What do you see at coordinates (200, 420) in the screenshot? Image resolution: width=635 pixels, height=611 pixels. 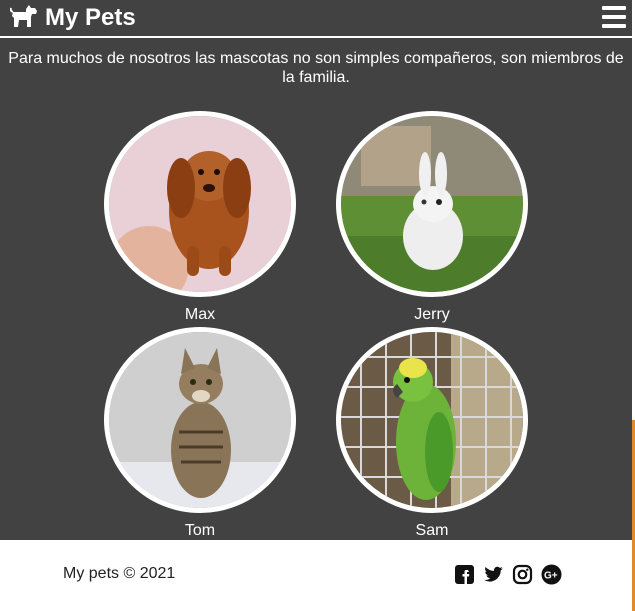 I see `tabby-cat-photo` at bounding box center [200, 420].